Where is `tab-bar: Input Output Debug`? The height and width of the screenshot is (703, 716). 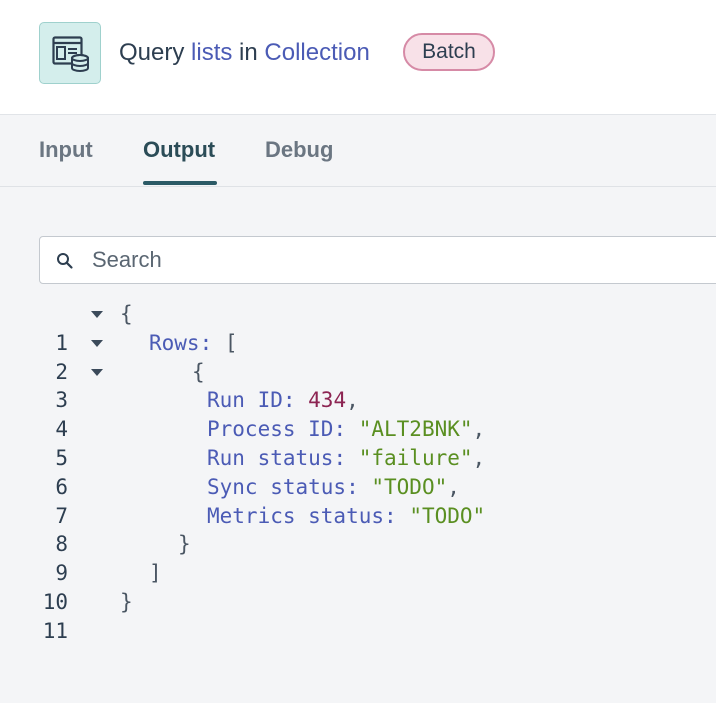 tab-bar: Input Output Debug is located at coordinates (358, 151).